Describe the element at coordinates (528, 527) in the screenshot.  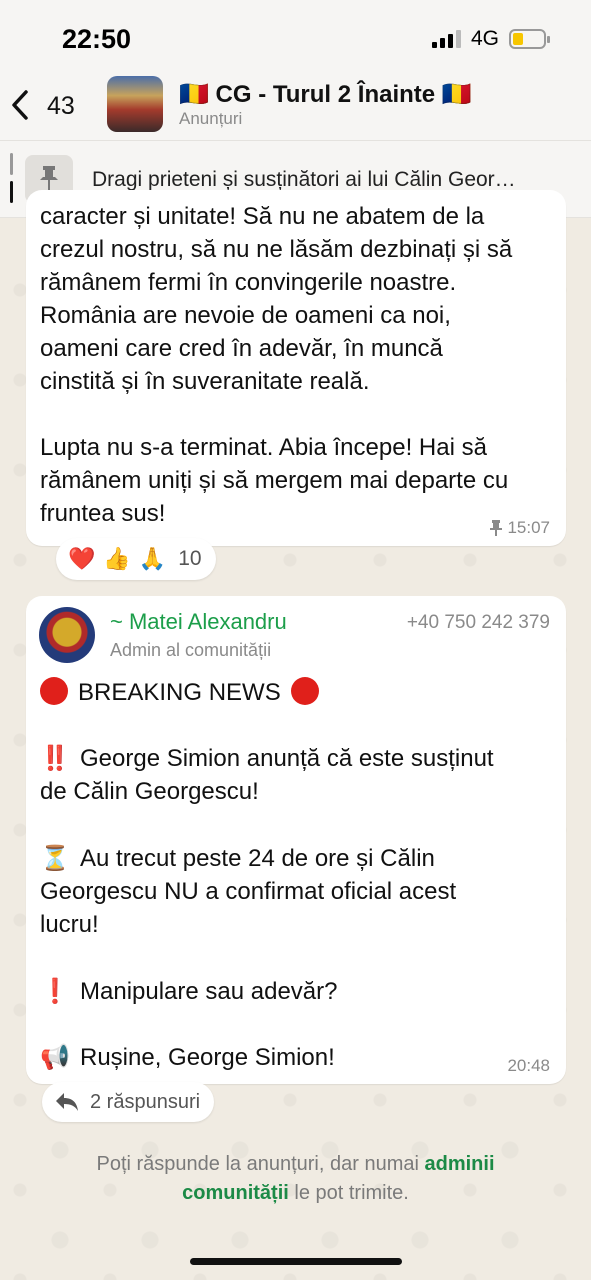
I see `message-time: 15:07` at that location.